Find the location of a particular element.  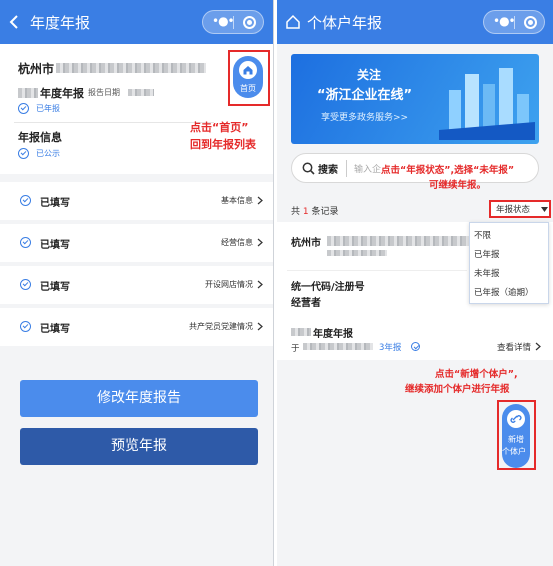

report-date-redacted is located at coordinates (141, 92).